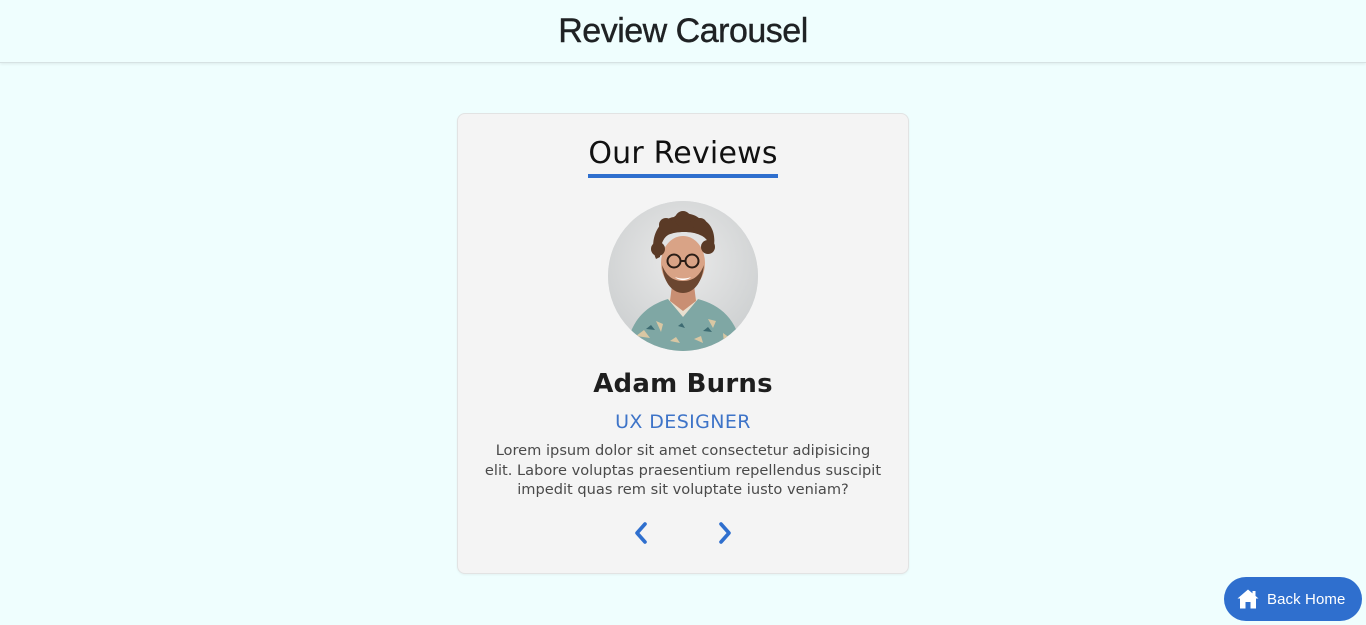 Image resolution: width=1366 pixels, height=625 pixels. I want to click on next-review-button, so click(725, 533).